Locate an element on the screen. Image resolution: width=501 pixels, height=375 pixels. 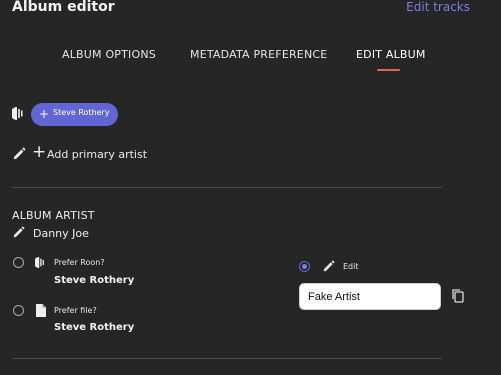
prefer-file-radio is located at coordinates (18, 310).